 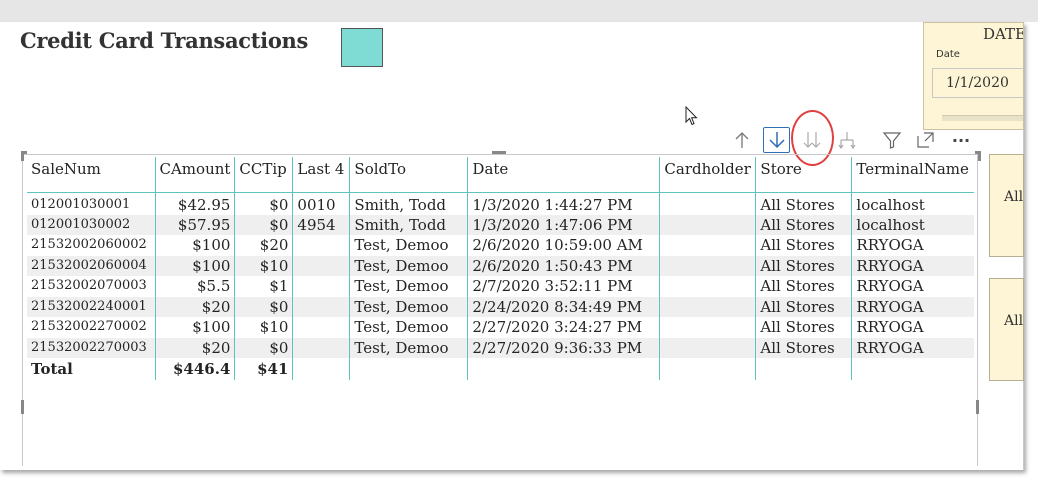 I want to click on column-header-last4: Last 4, so click(x=321, y=175).